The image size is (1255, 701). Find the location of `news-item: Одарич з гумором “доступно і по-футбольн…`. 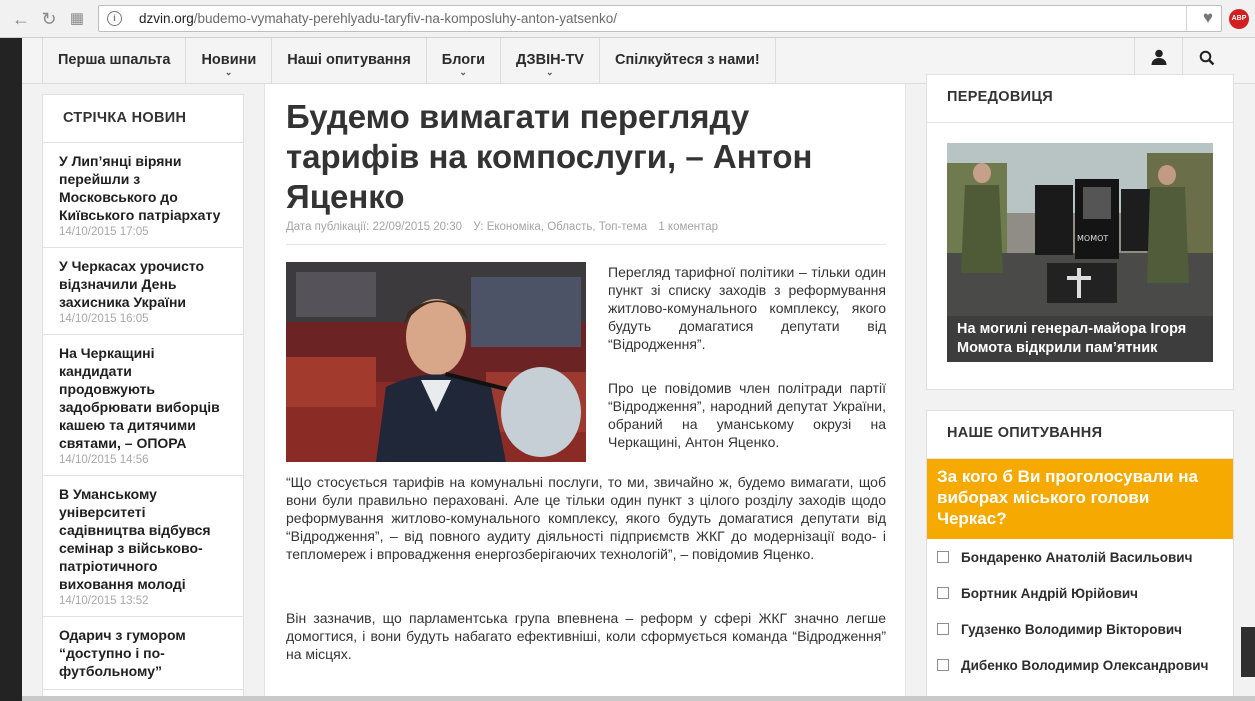

news-item: Одарич з гумором “доступно і по-футбольн… is located at coordinates (143, 653).